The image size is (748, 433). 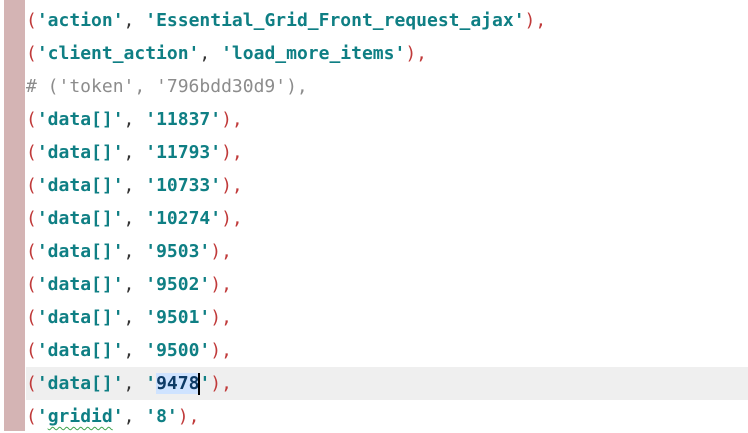 I want to click on tuple-value: '9500', so click(x=178, y=350).